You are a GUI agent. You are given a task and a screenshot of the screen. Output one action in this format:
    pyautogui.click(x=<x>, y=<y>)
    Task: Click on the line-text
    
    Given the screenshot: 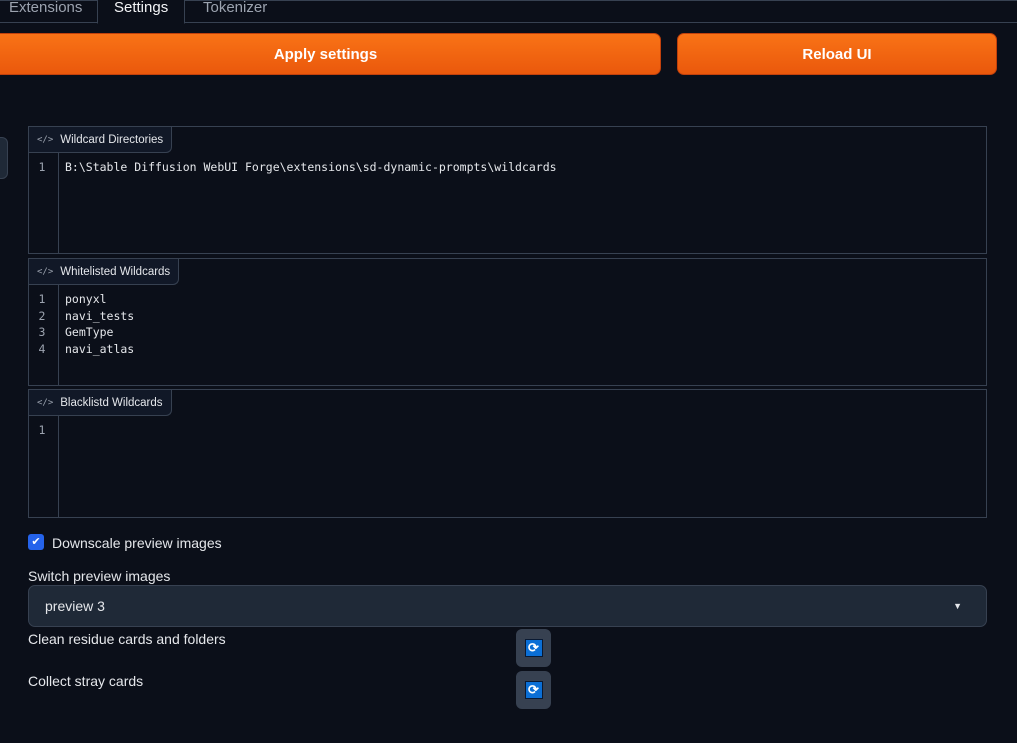 What is the action you would take?
    pyautogui.click(x=62, y=430)
    